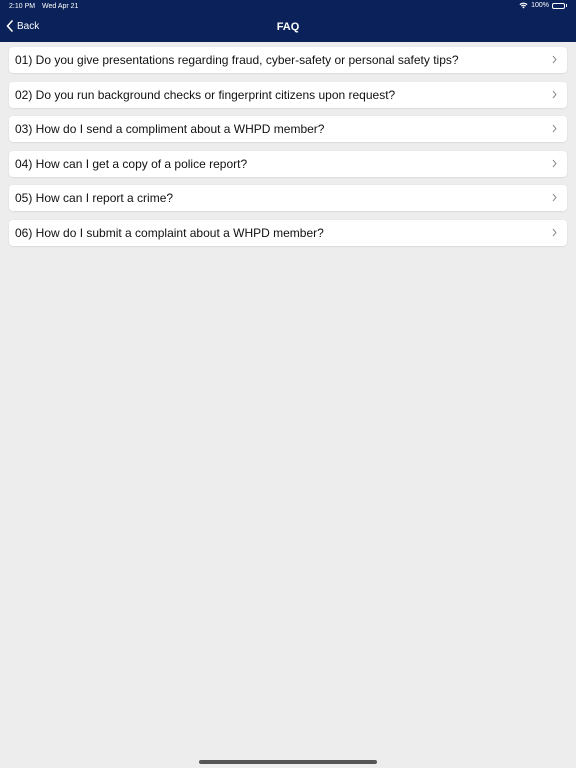 The width and height of the screenshot is (576, 768). Describe the element at coordinates (540, 5) in the screenshot. I see `battery-percent: 100%` at that location.